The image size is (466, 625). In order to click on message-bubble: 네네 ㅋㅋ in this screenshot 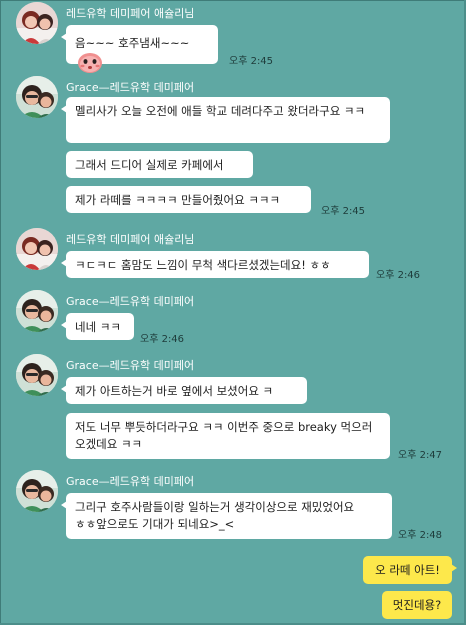, I will do `click(97, 326)`.